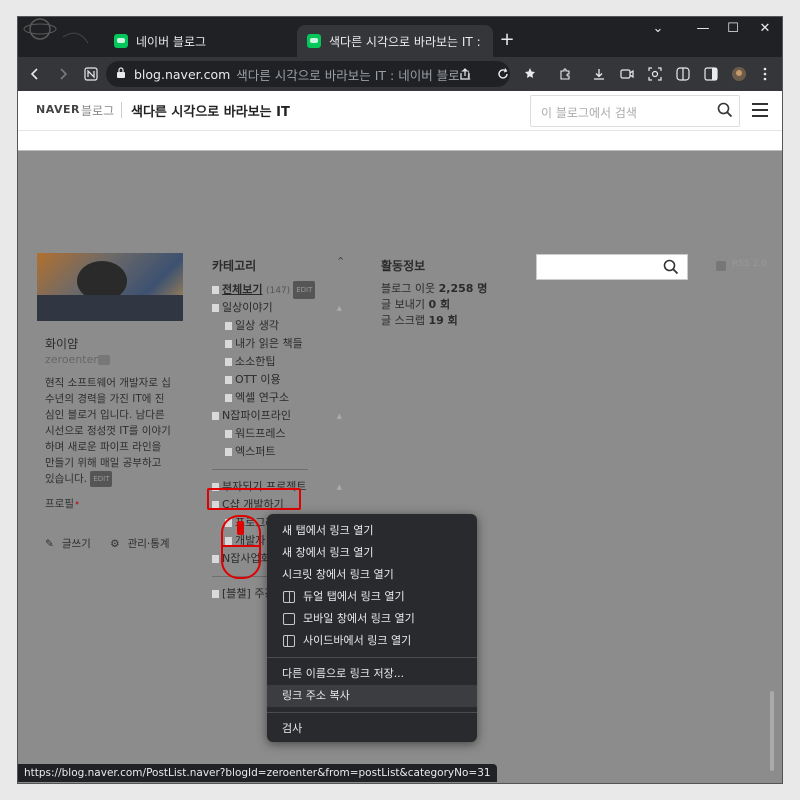 This screenshot has height=800, width=800. What do you see at coordinates (443, 320) in the screenshot?
I see `scrap-value: 19 회` at bounding box center [443, 320].